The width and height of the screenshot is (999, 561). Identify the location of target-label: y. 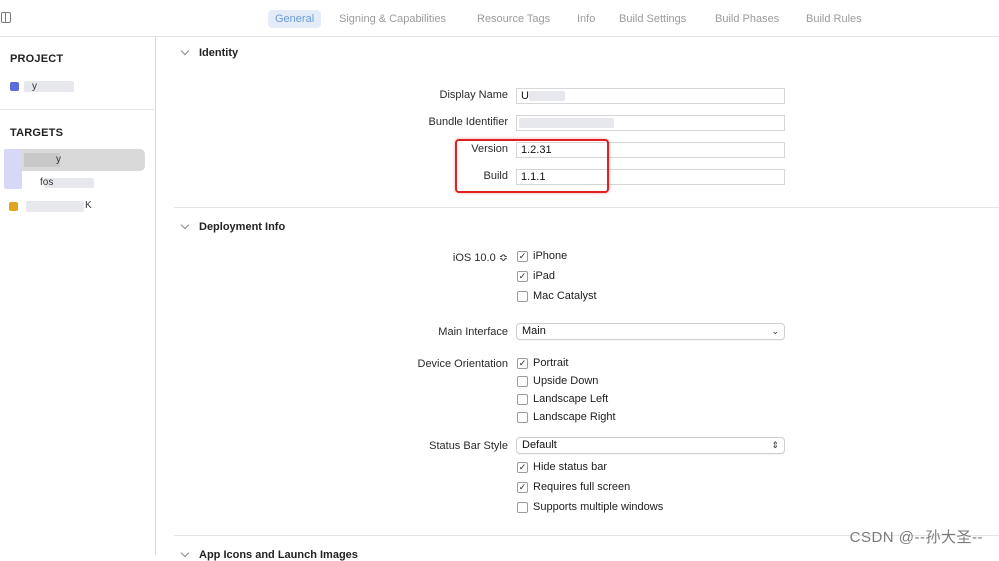
(58, 159).